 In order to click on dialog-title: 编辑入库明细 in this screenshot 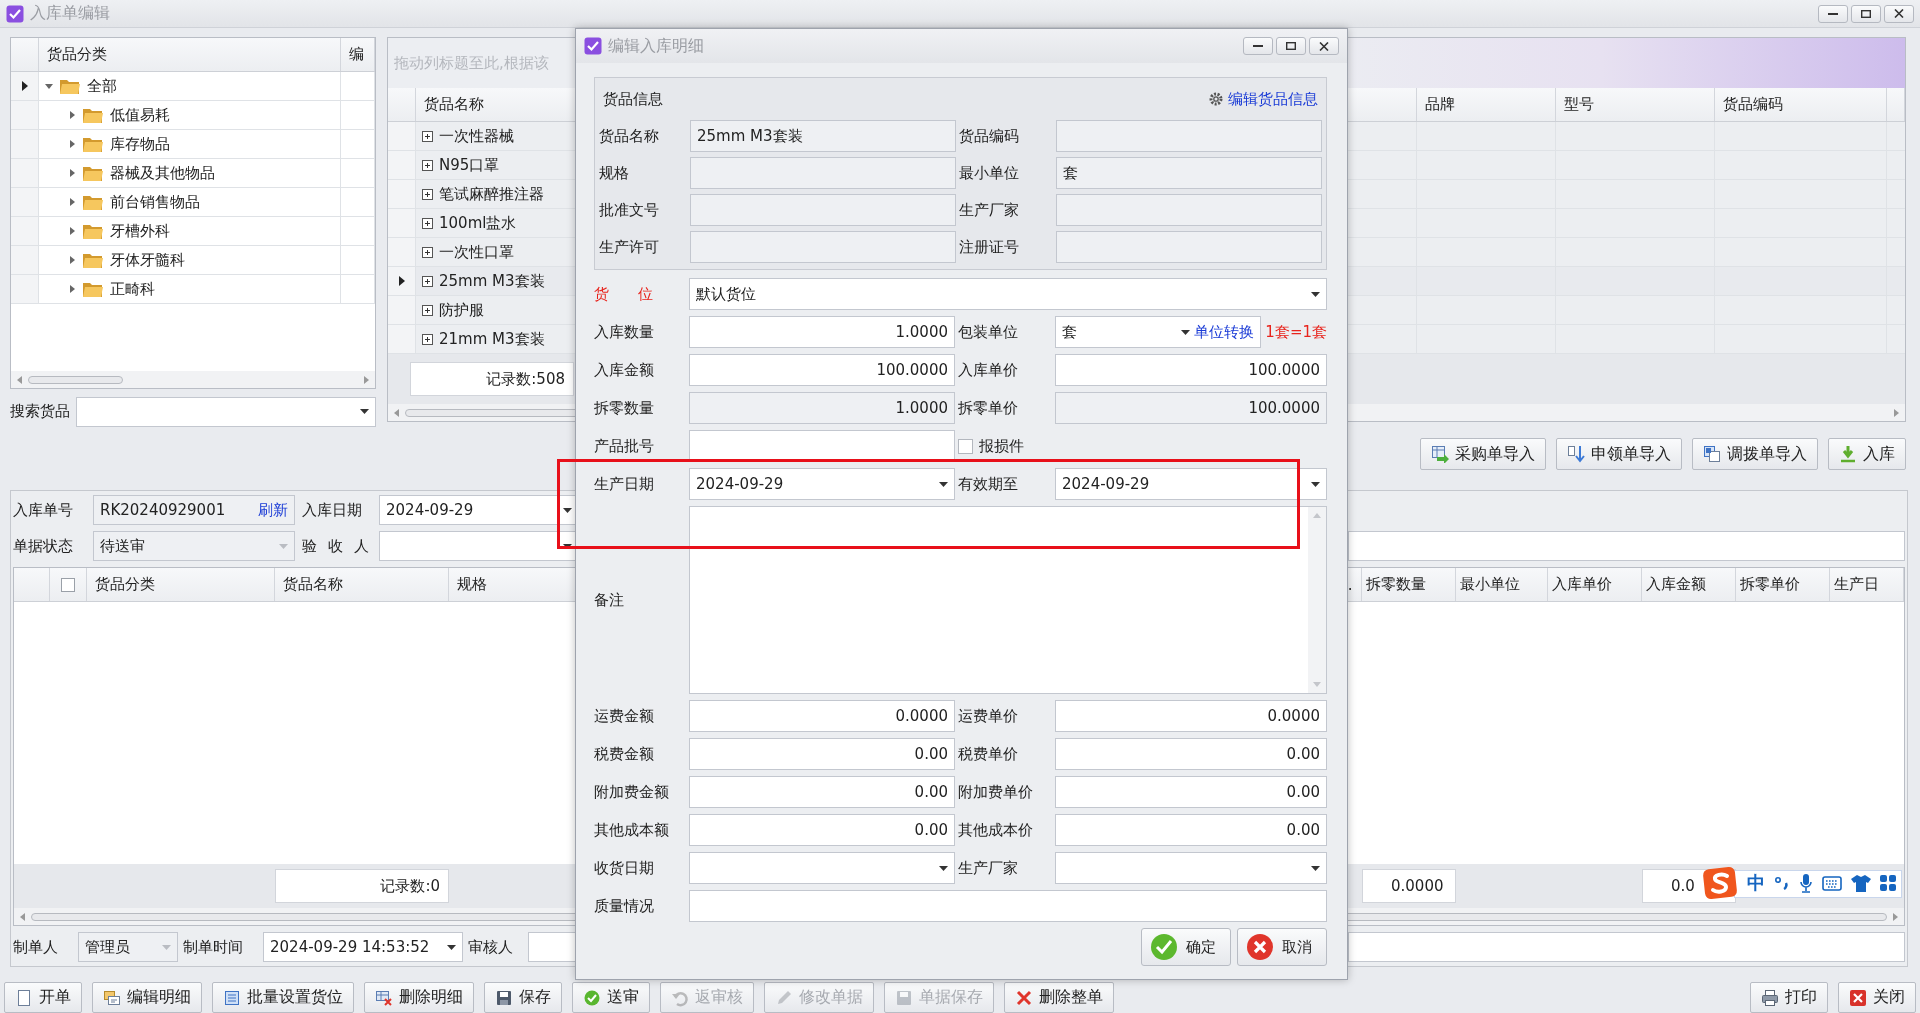, I will do `click(656, 46)`.